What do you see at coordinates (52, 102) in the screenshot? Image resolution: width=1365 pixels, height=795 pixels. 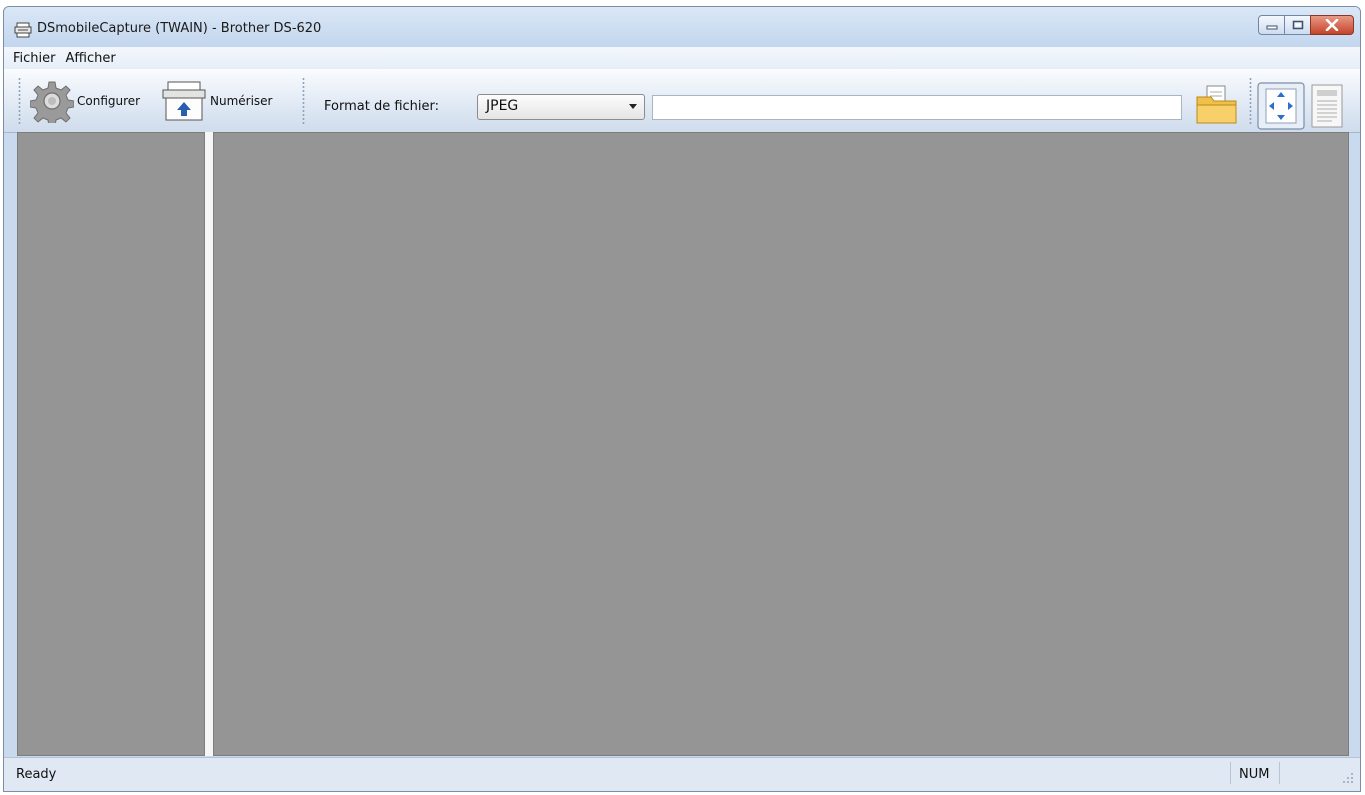 I see `gear-icon` at bounding box center [52, 102].